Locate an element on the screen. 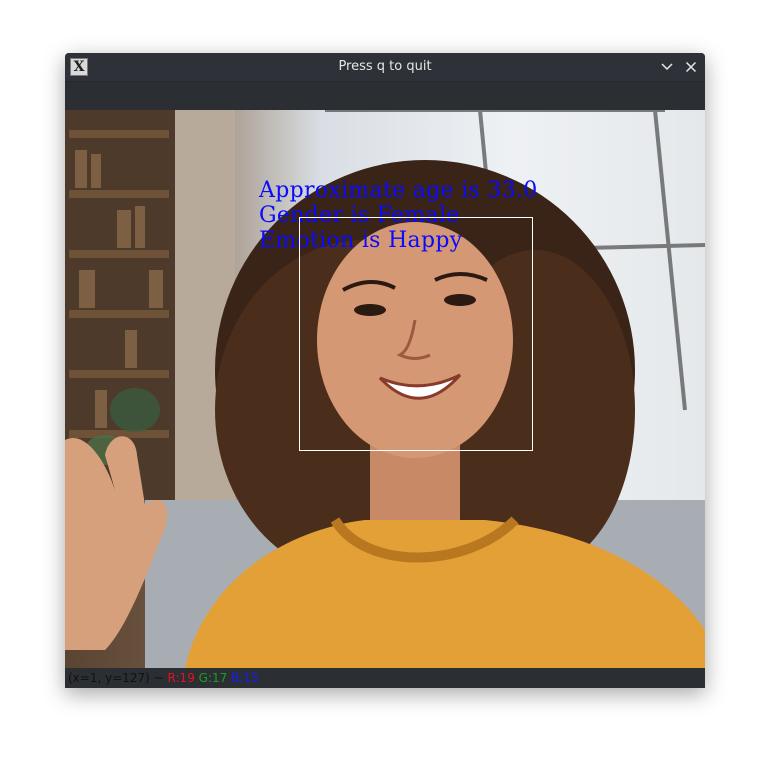 The height and width of the screenshot is (765, 770). pixel-blue-value: B:15 is located at coordinates (245, 678).